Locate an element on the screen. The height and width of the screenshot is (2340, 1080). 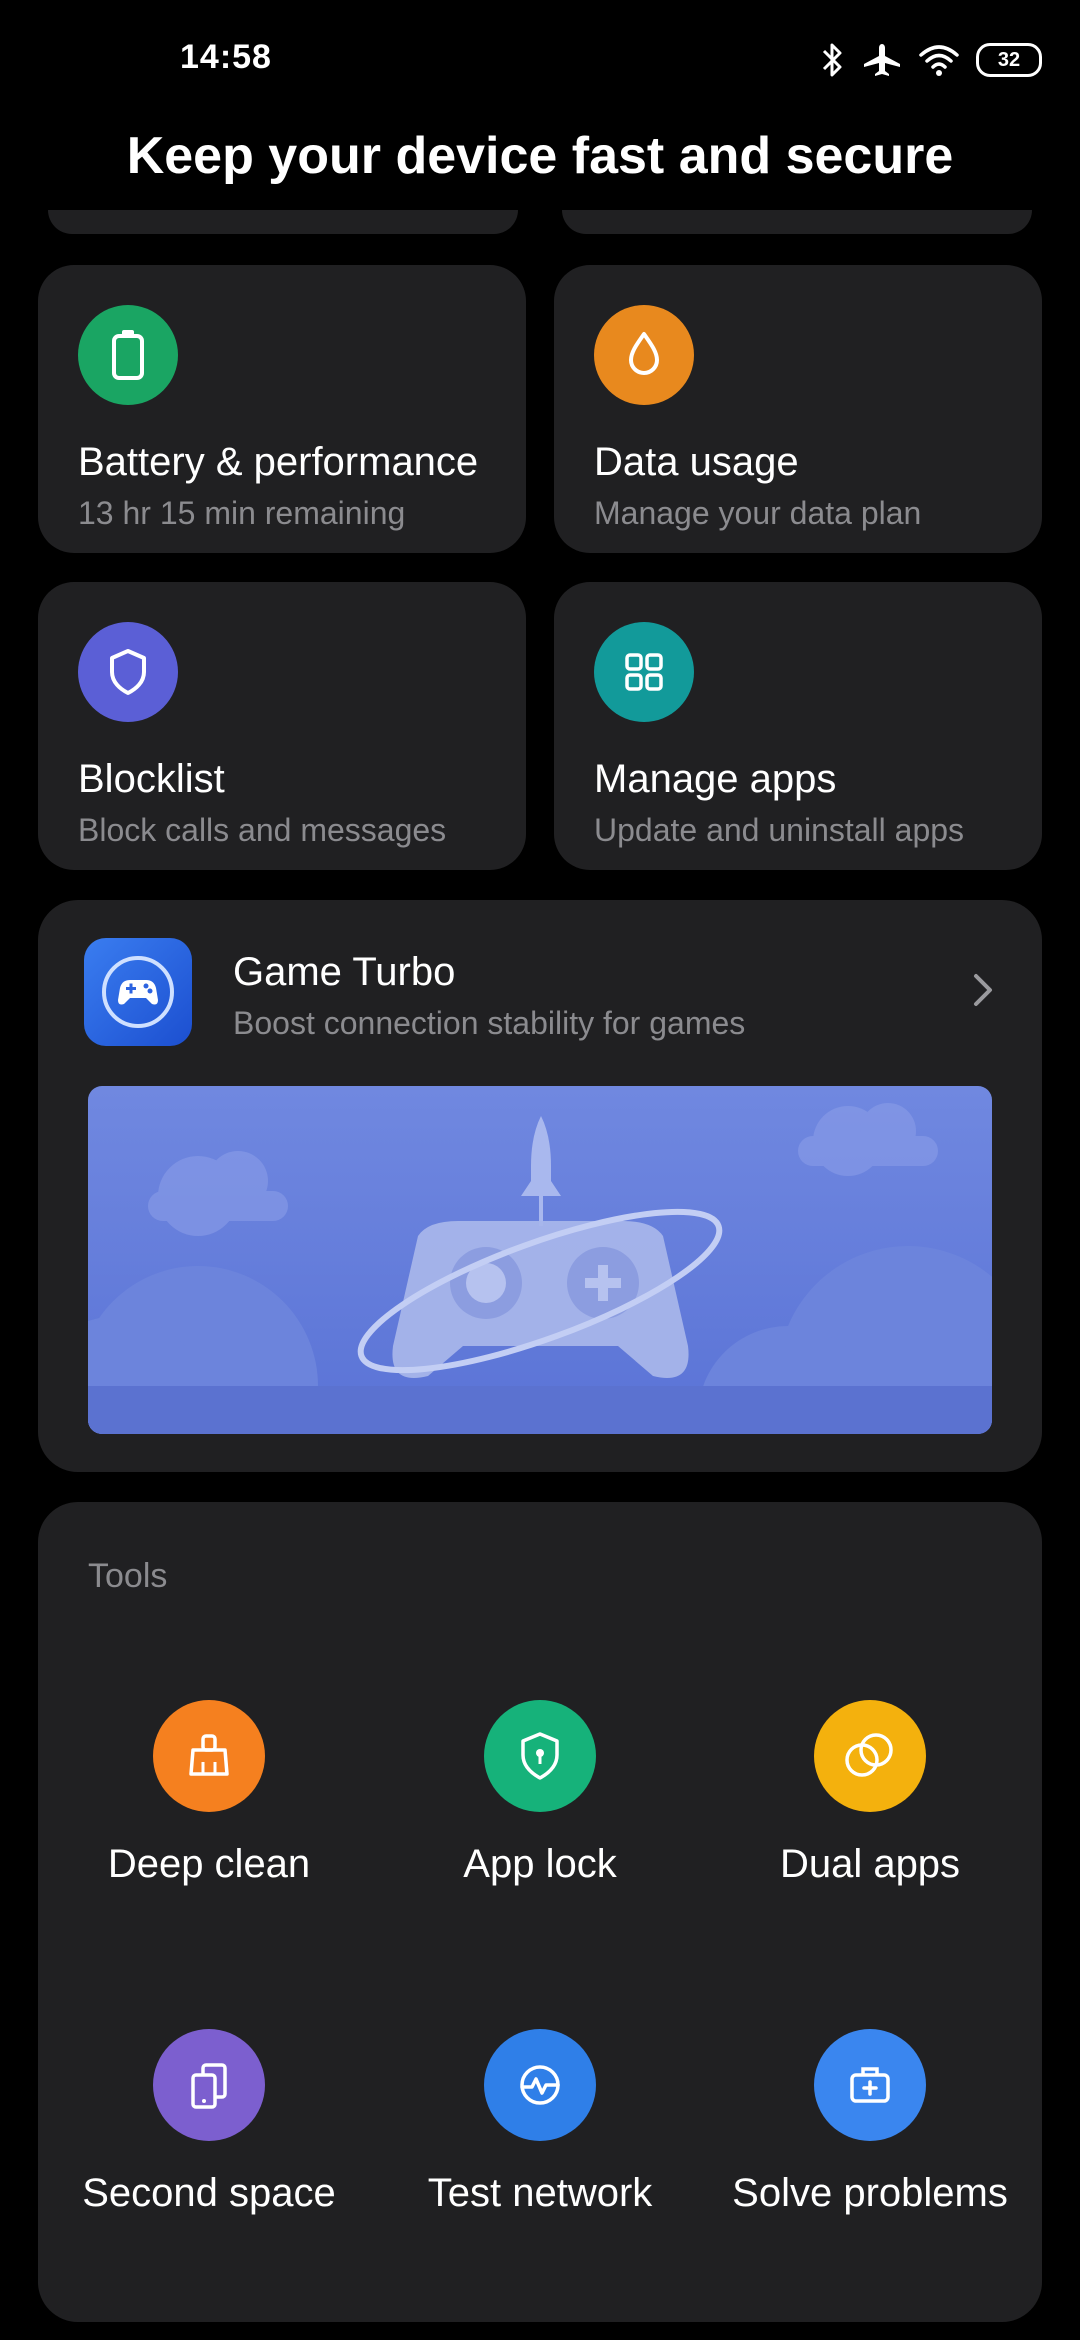
tool-label: Solve problems is located at coordinates (870, 2193).